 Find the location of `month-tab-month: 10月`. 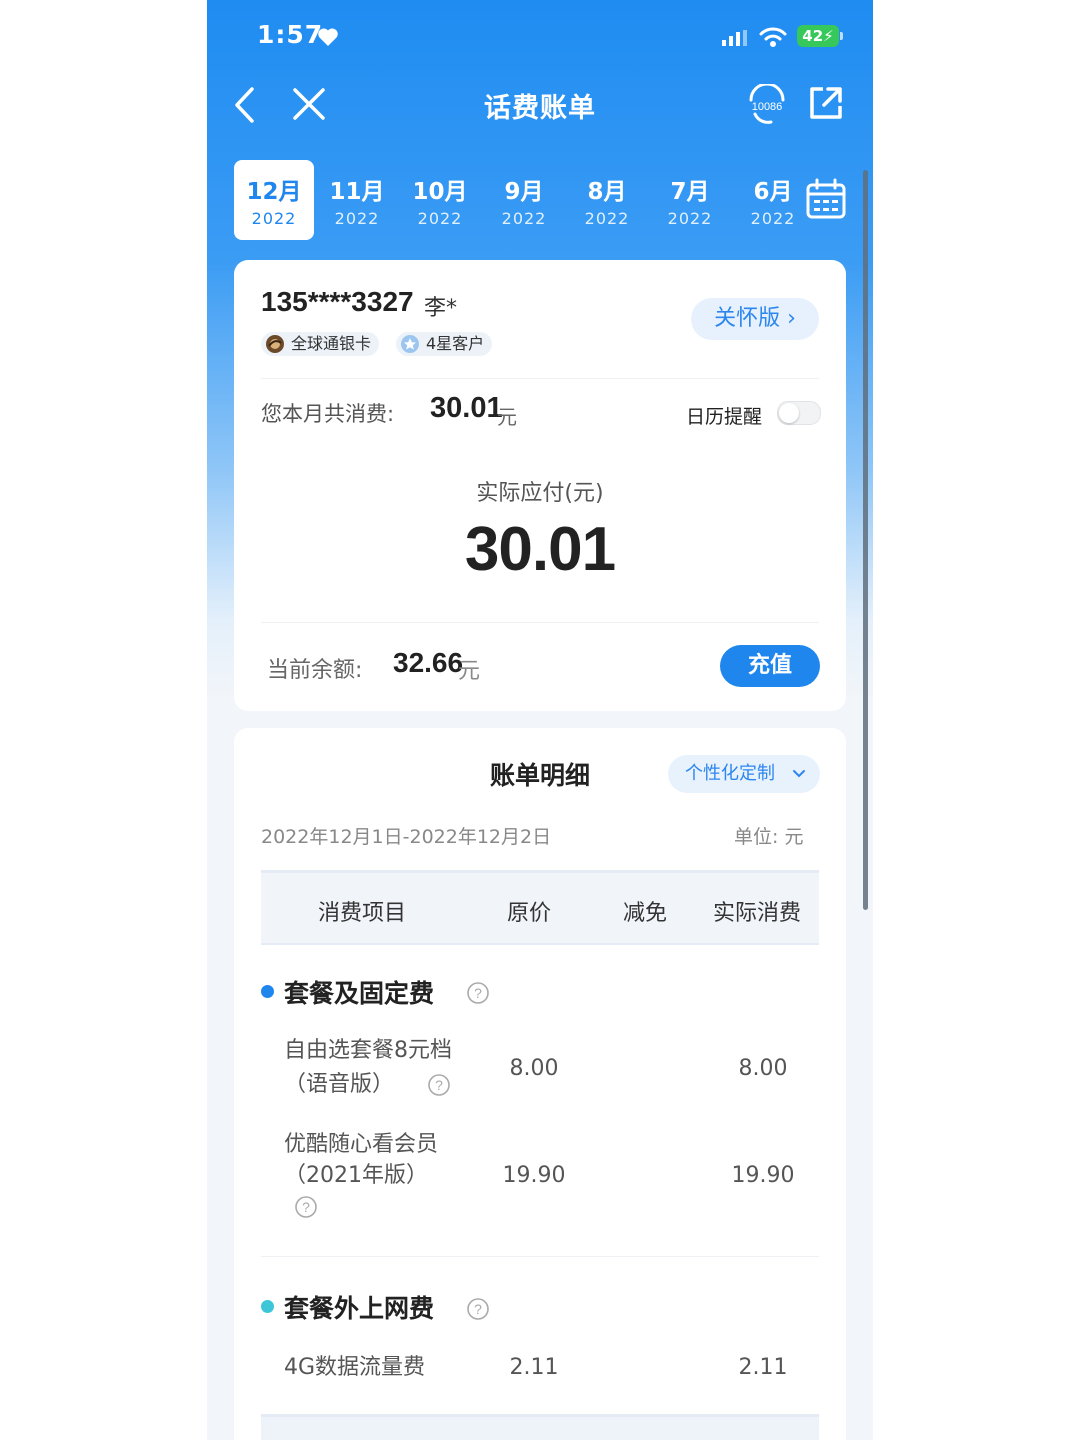

month-tab-month: 10月 is located at coordinates (440, 192).